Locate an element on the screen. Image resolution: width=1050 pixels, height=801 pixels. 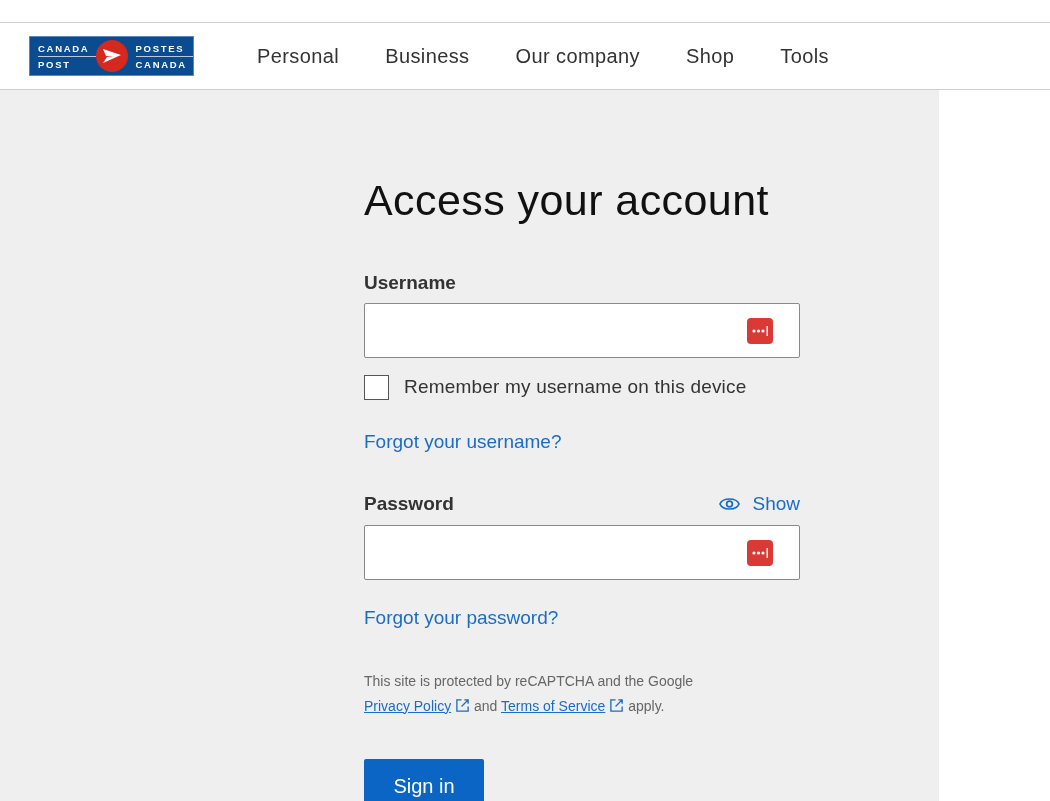
nav-link: Business is located at coordinates (427, 56).